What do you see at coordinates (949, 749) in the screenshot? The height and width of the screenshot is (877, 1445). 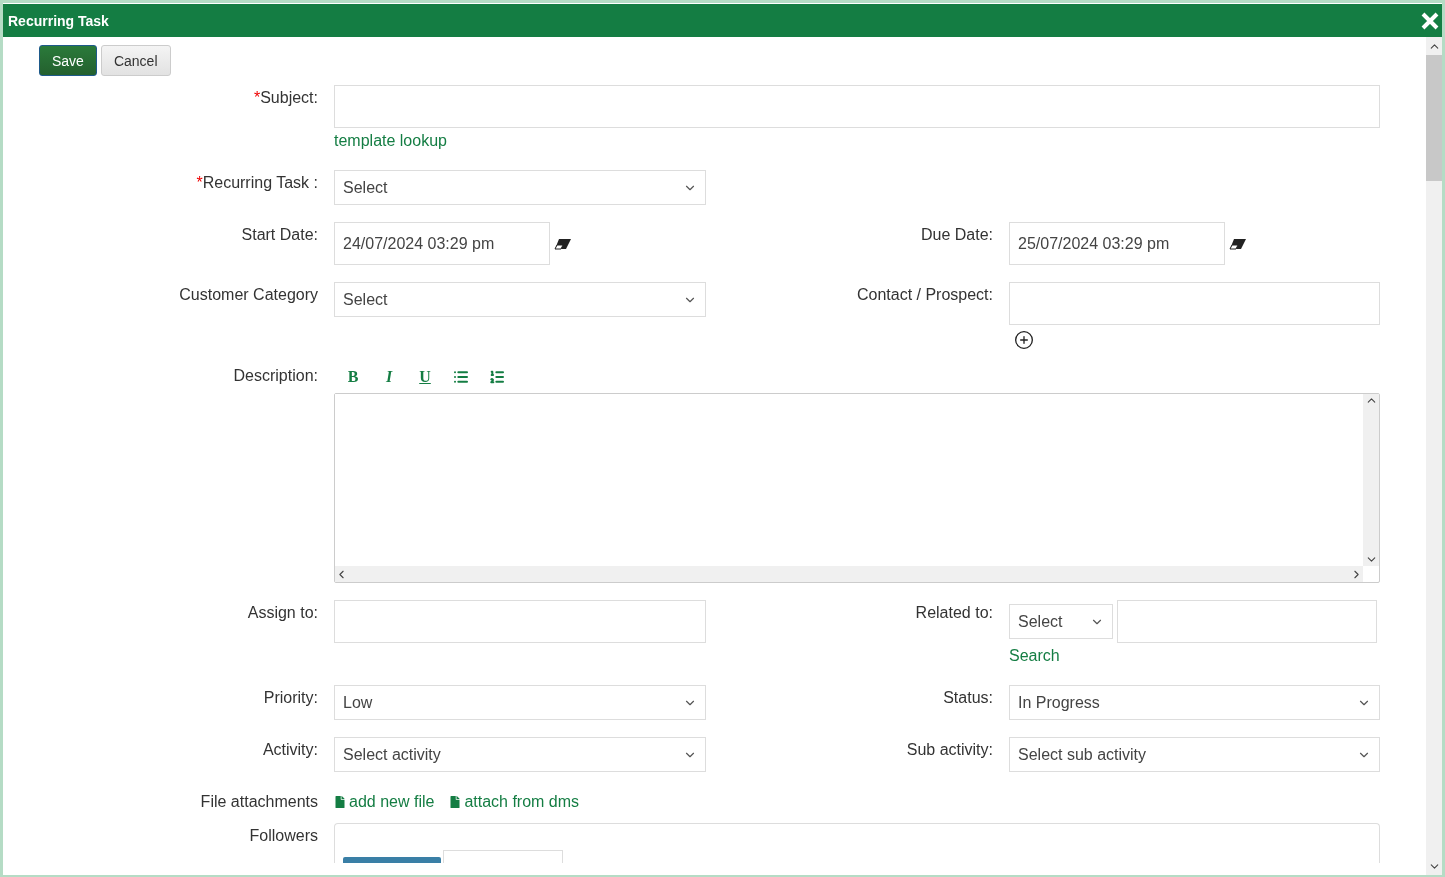 I see `field-label: Sub activity:` at bounding box center [949, 749].